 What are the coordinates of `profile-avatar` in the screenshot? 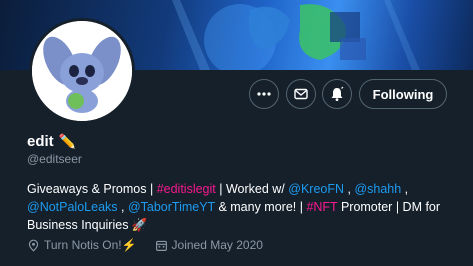 It's located at (82, 71).